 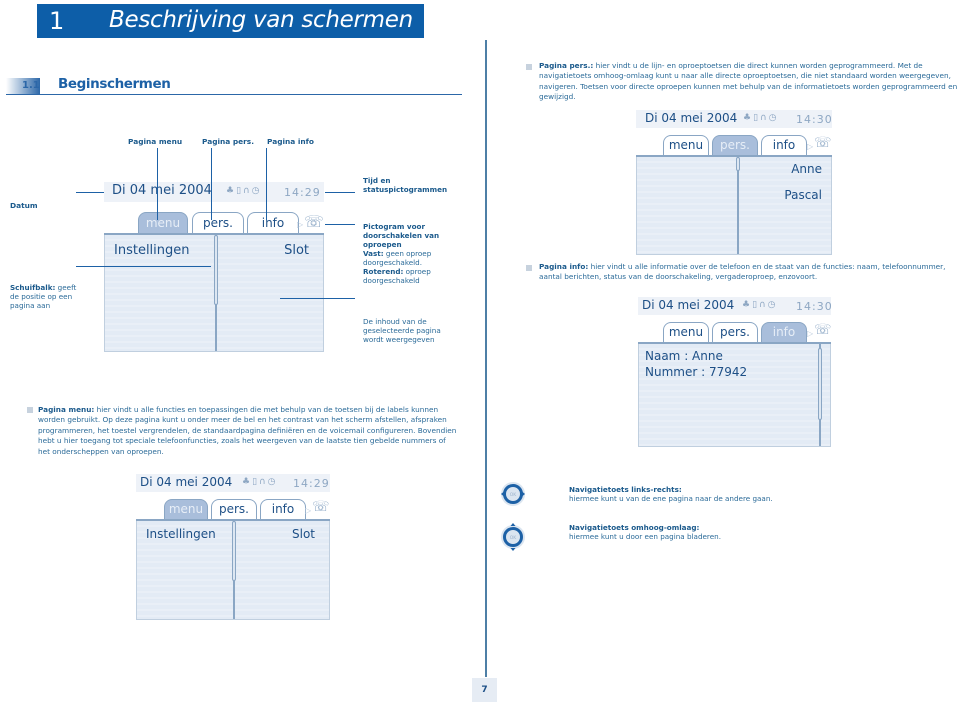 What do you see at coordinates (734, 395) in the screenshot?
I see `page-content: Naam : Anne Nummer : 77942` at bounding box center [734, 395].